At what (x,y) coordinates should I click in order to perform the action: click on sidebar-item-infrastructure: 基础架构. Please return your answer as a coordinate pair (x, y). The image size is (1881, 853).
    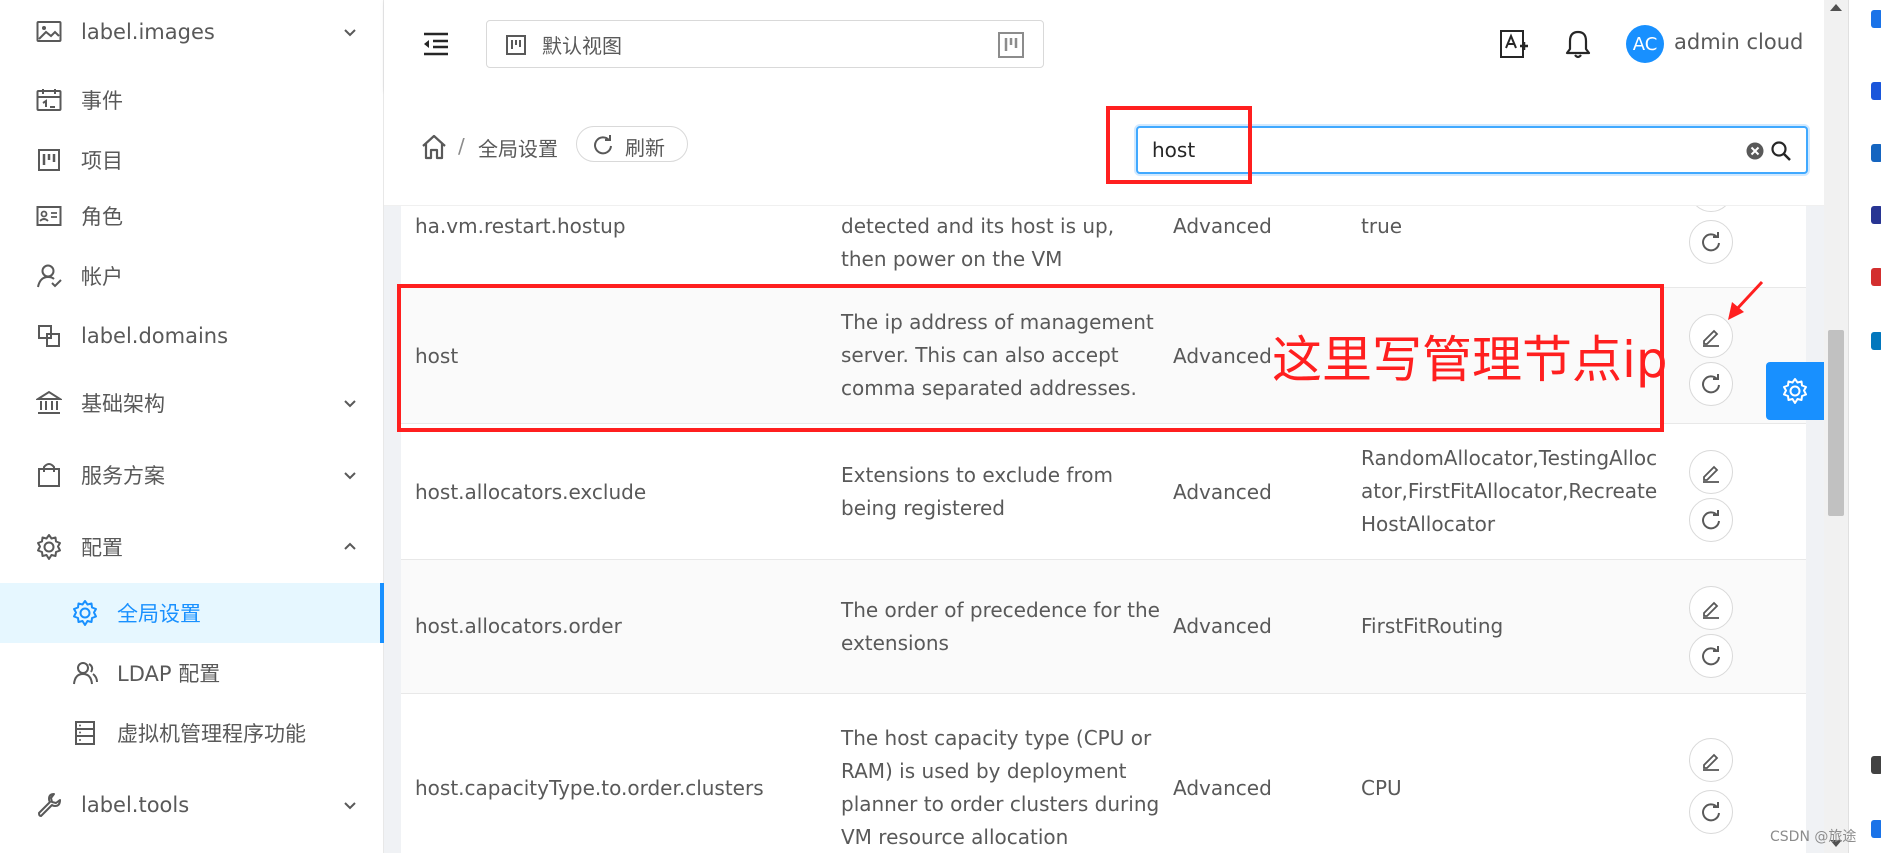
    Looking at the image, I should click on (192, 403).